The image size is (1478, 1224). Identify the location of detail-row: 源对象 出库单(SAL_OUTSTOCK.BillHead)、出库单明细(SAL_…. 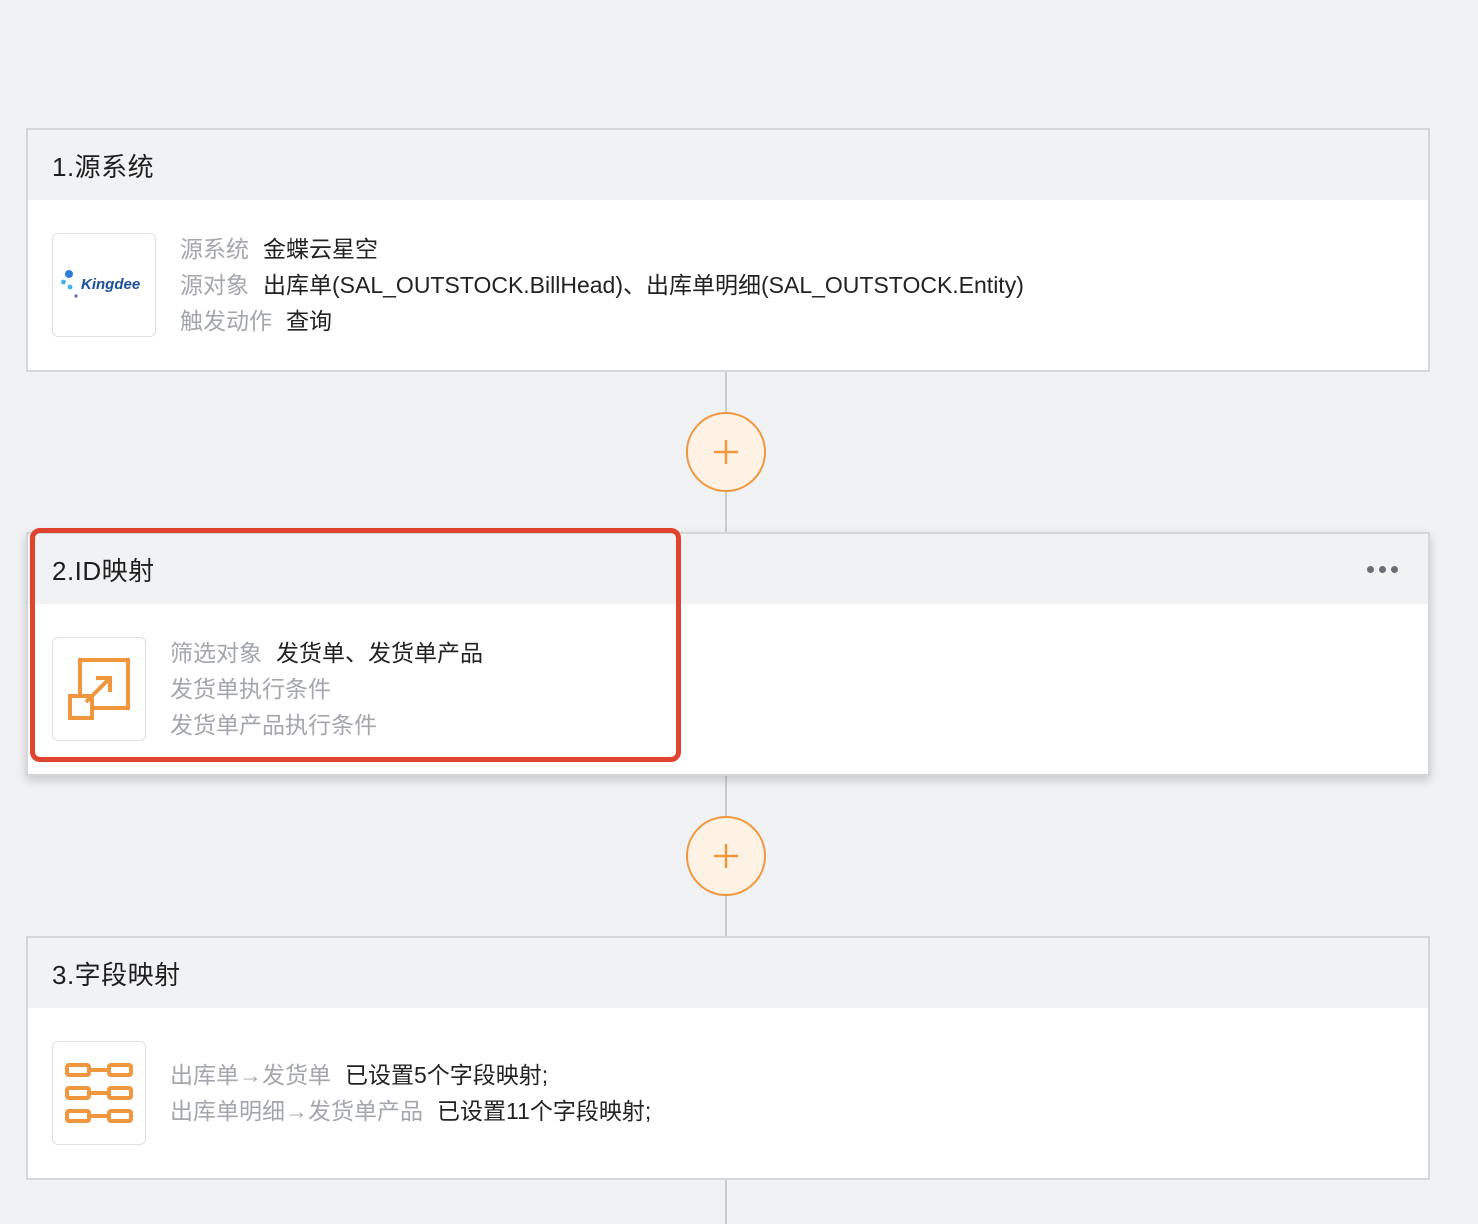
(602, 285).